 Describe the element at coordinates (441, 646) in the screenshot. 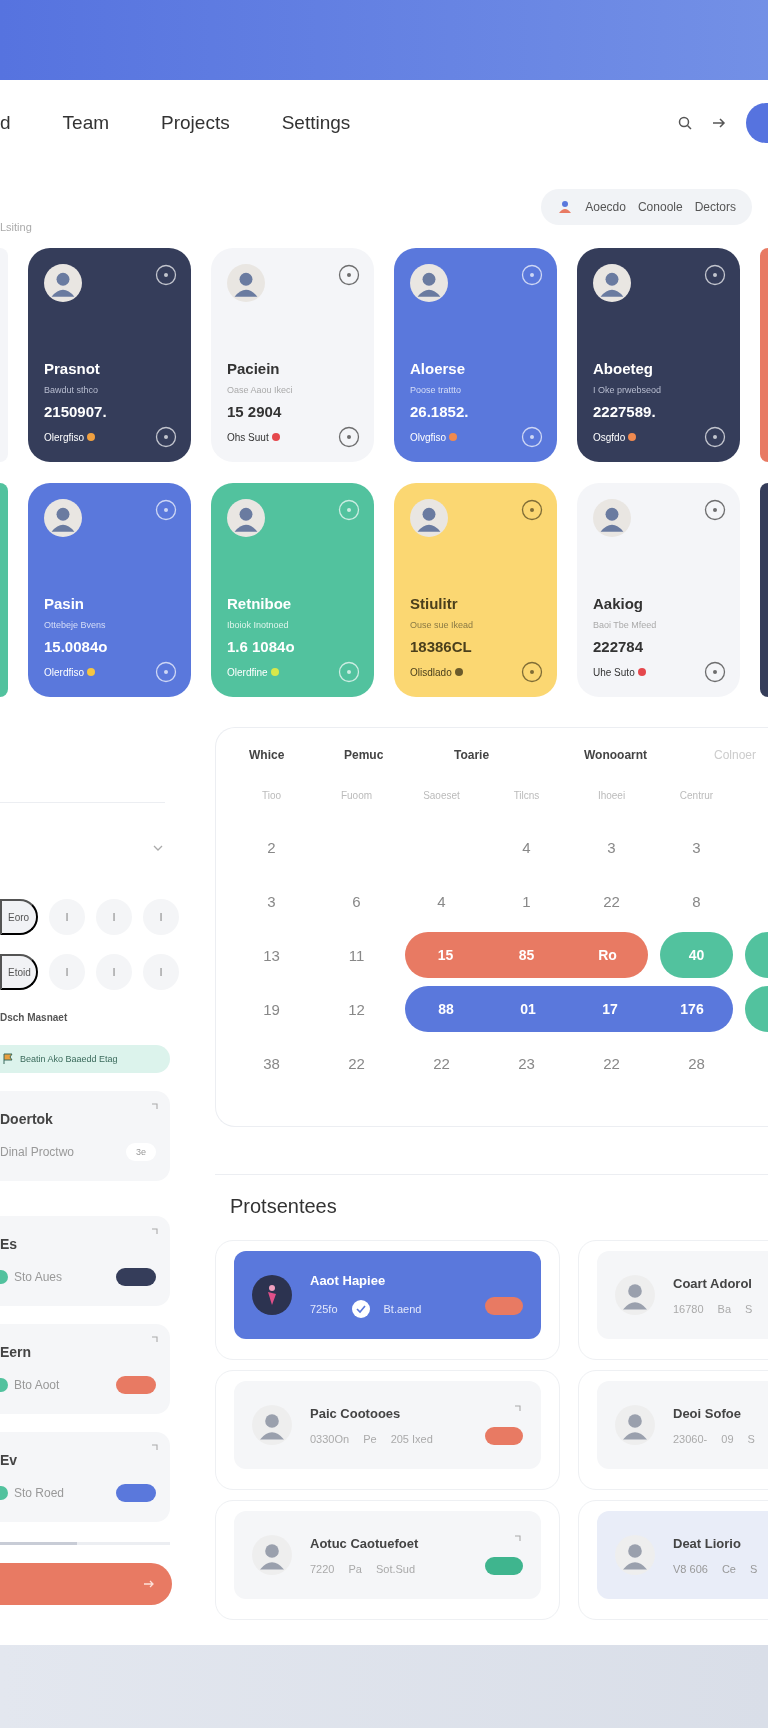

I see `member-value: 18386CL` at that location.